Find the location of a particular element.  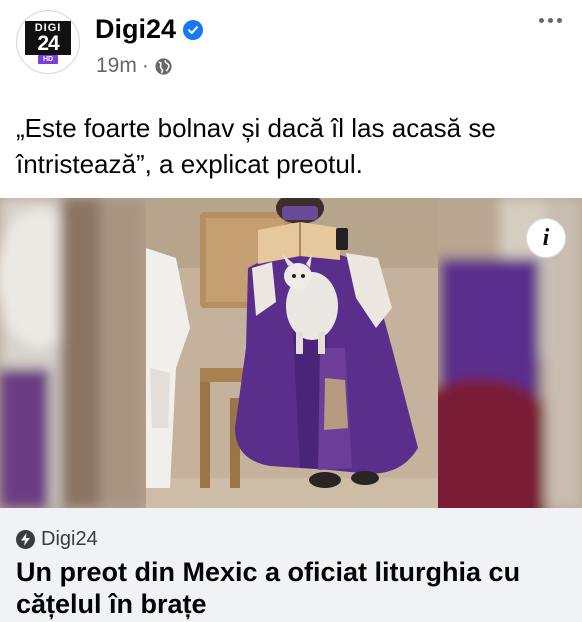

verified-badge-icon is located at coordinates (193, 29).